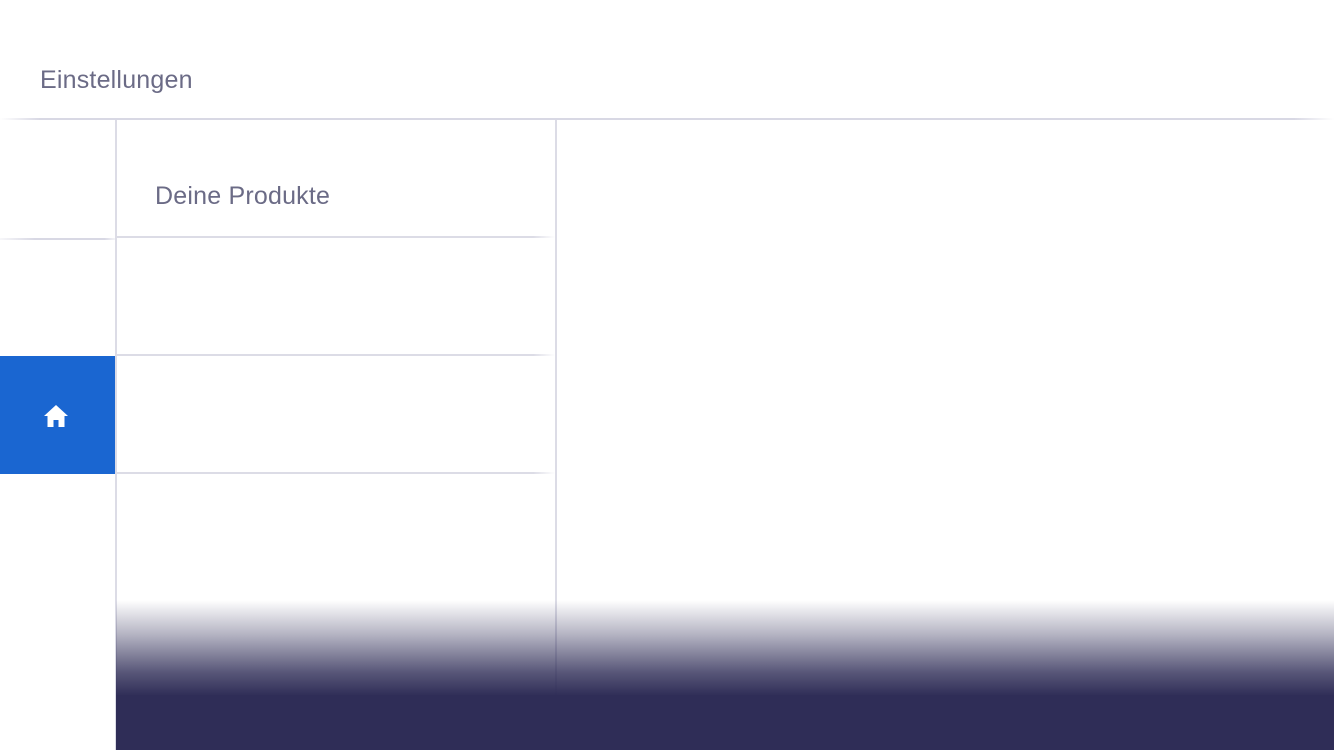 Image resolution: width=1334 pixels, height=750 pixels. Describe the element at coordinates (336, 473) in the screenshot. I see `list-divider` at that location.